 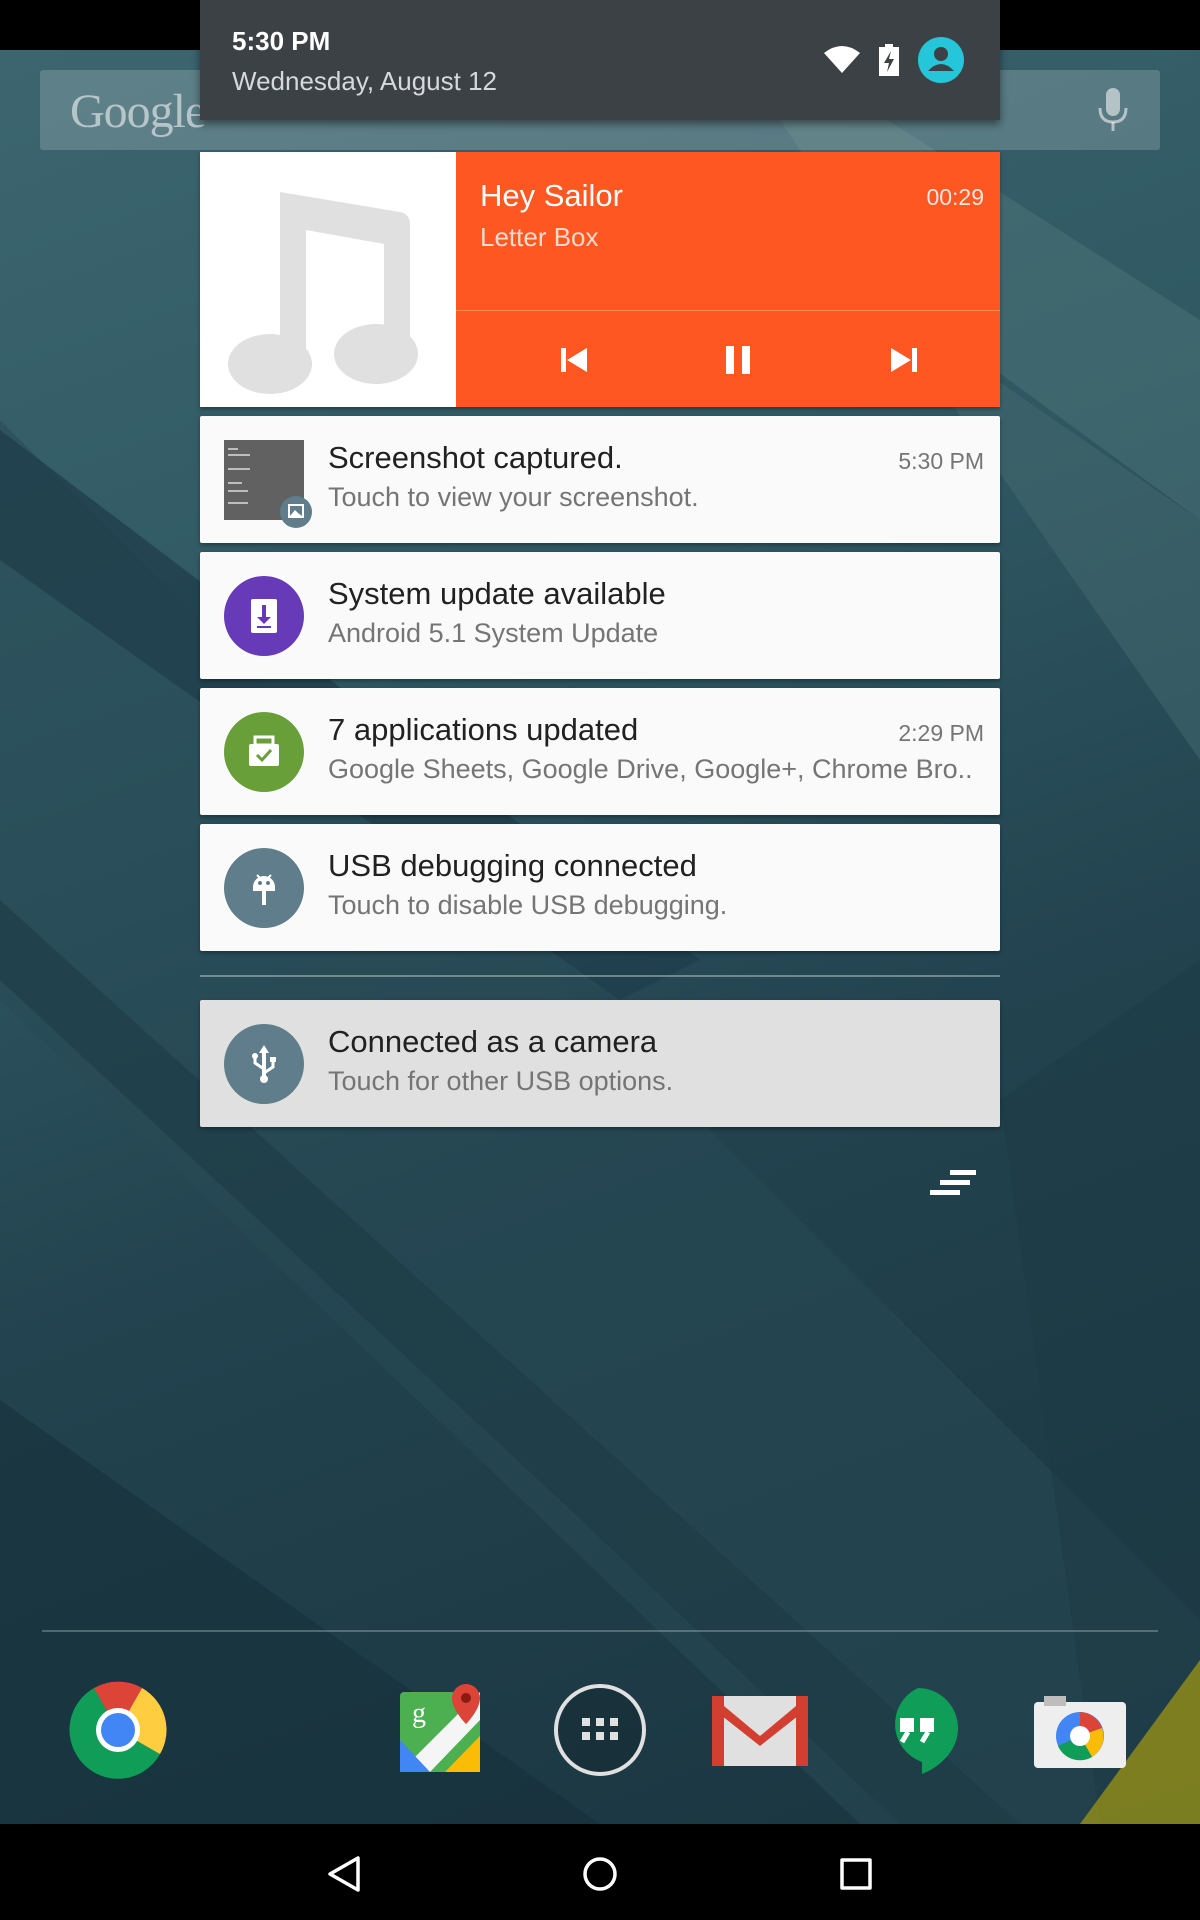 I want to click on notification-subtitle: Touch to view your screenshot., so click(x=513, y=497).